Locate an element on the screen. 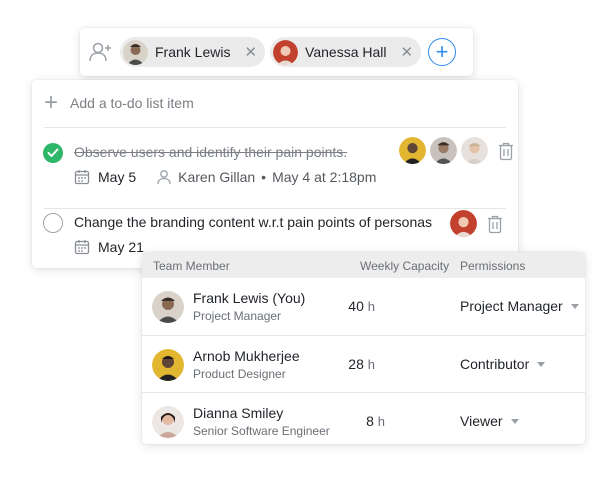  add-person-icon is located at coordinates (101, 52).